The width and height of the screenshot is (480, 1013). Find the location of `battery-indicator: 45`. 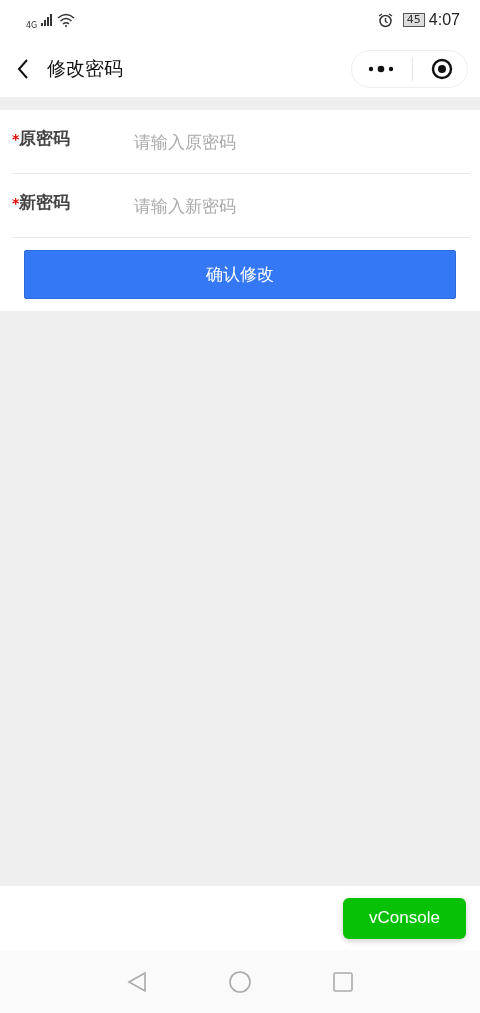

battery-indicator: 45 is located at coordinates (413, 20).